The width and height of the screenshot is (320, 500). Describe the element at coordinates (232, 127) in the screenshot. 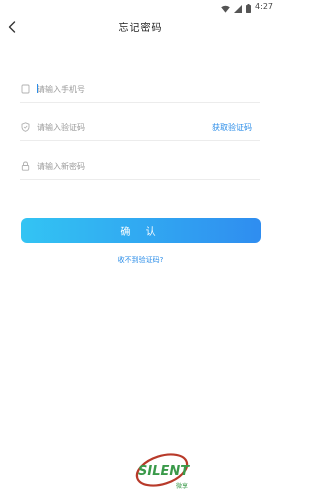

I see `get-code-button: 获取验证码` at that location.